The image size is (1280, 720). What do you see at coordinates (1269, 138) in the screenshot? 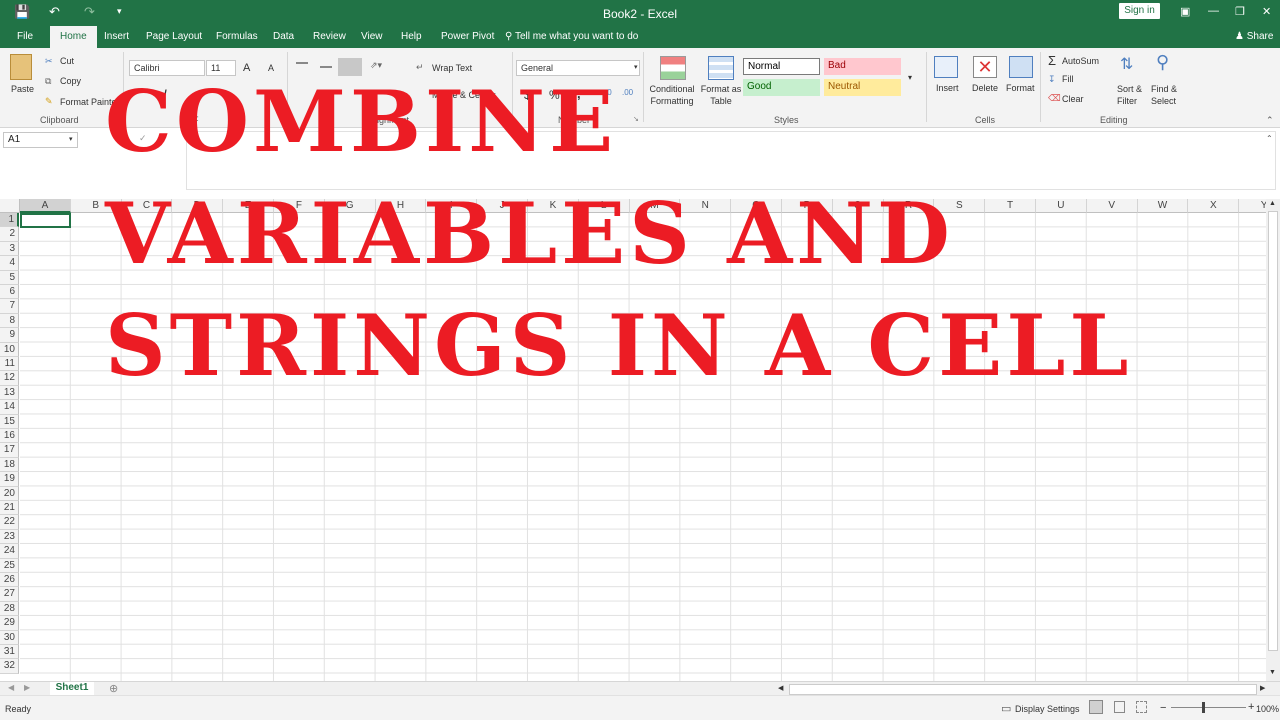
I see `expand-formula-bar-icon: ⌃` at bounding box center [1269, 138].